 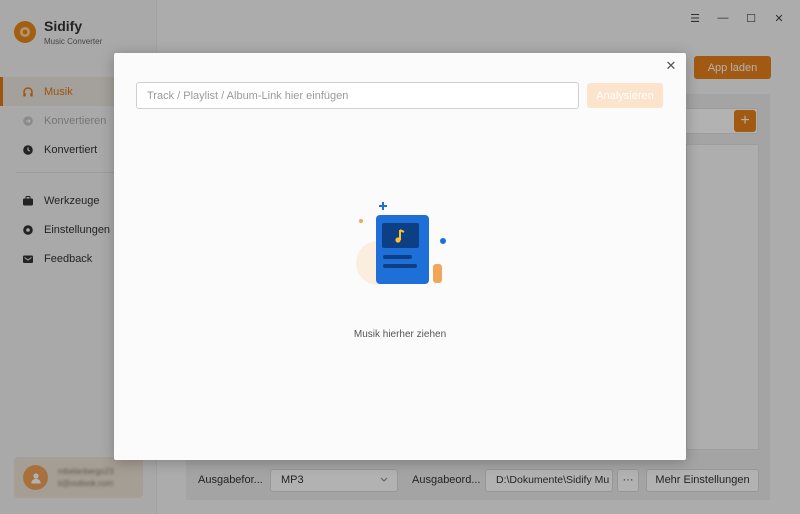 What do you see at coordinates (625, 95) in the screenshot?
I see `analyze-button: Analysieren` at bounding box center [625, 95].